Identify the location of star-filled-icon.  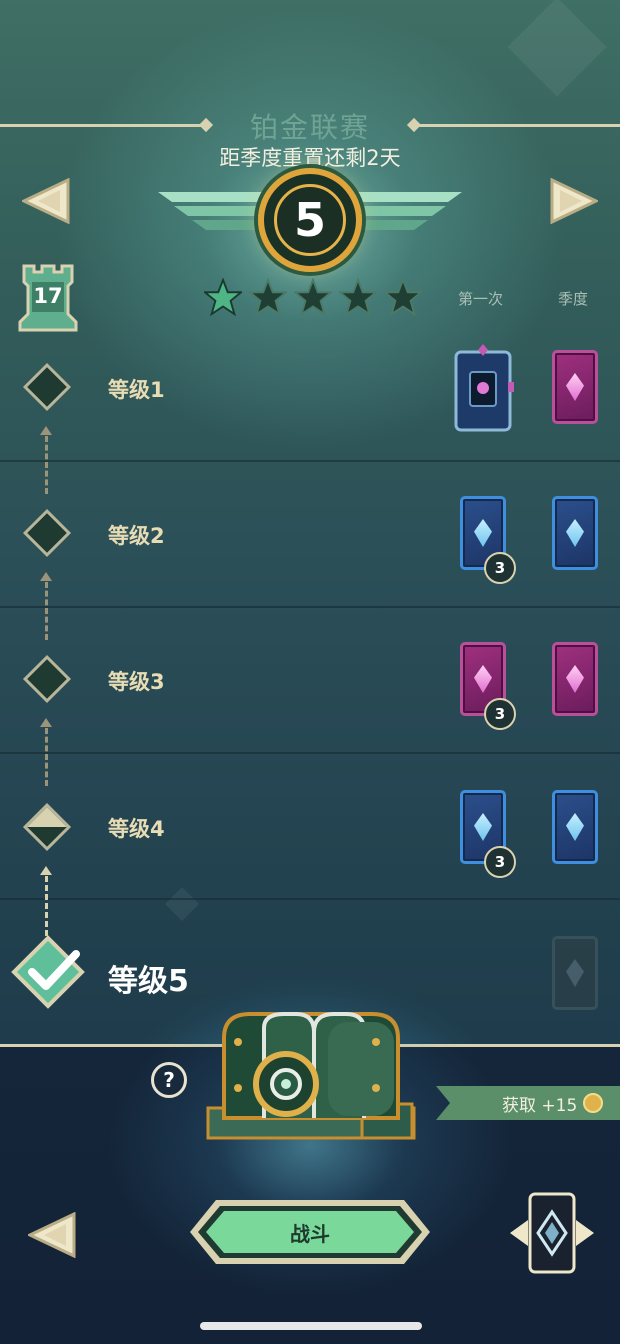
(223, 297).